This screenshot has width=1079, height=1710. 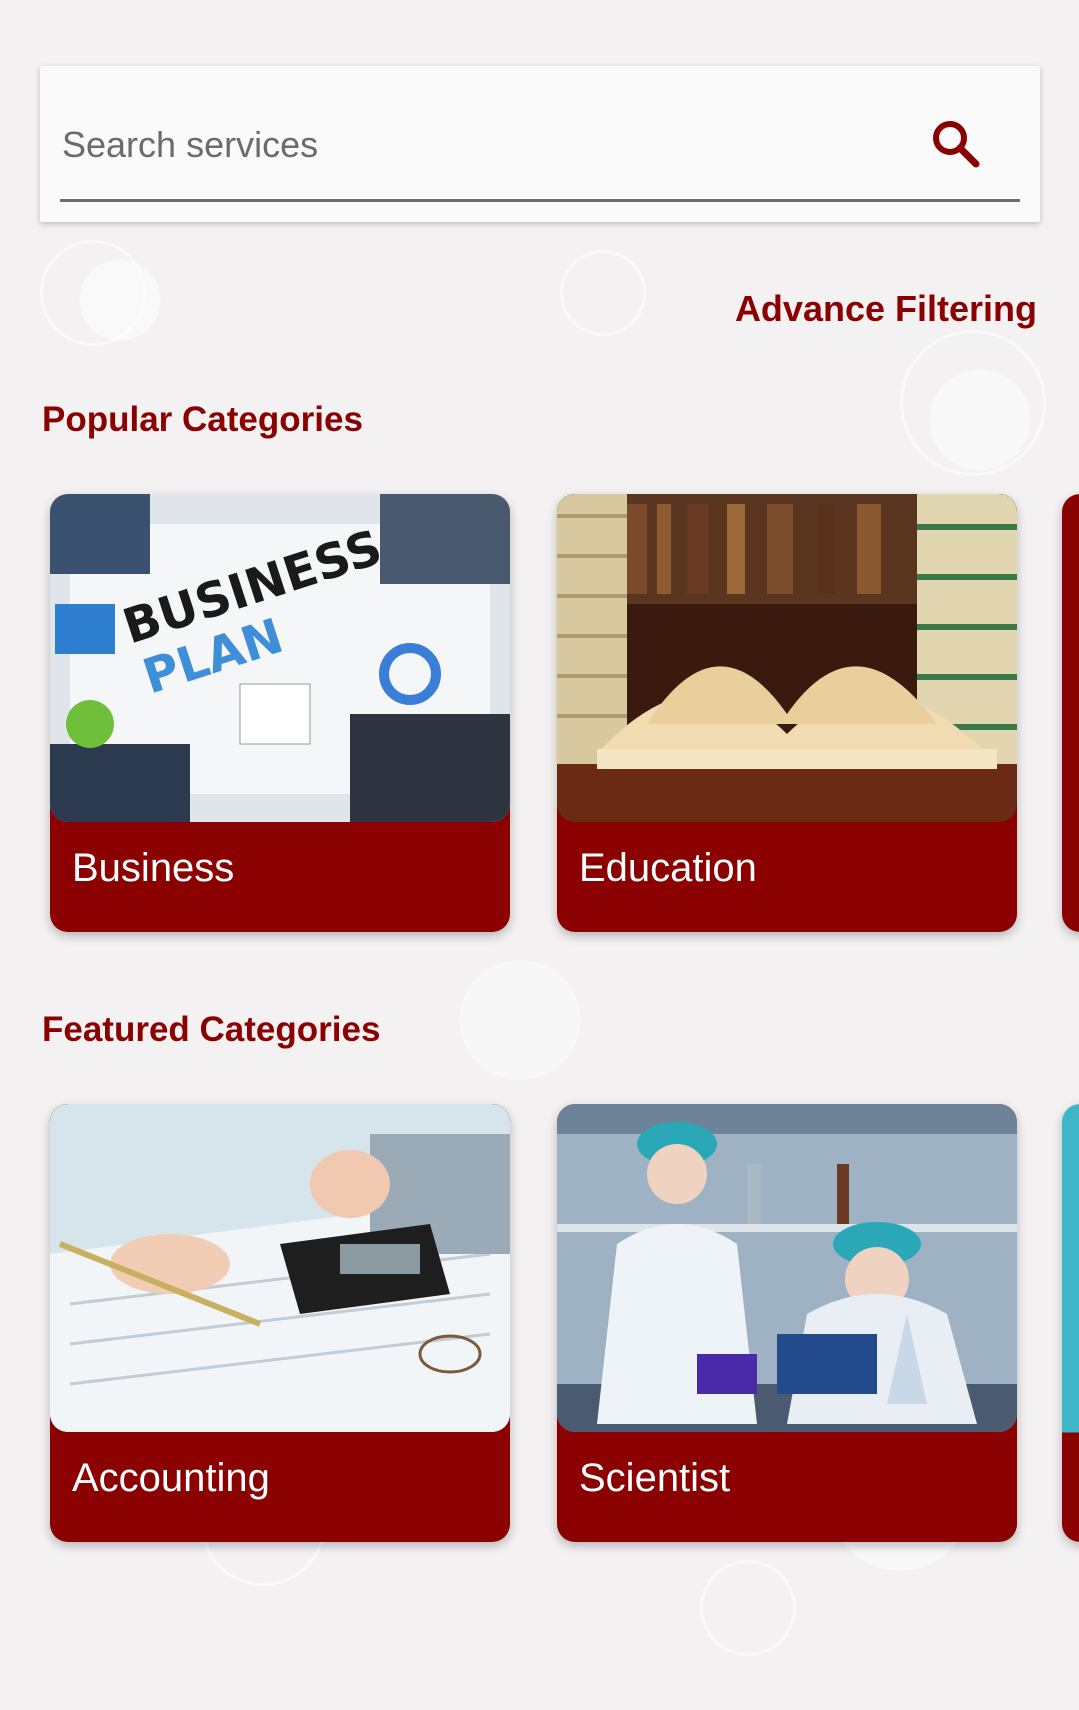 I want to click on featured-categories-title: Featured Categories, so click(x=211, y=1029).